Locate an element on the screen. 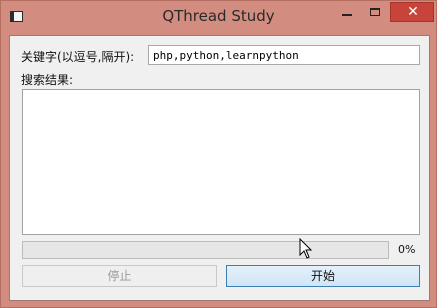 The image size is (437, 308). keyword-input is located at coordinates (284, 55).